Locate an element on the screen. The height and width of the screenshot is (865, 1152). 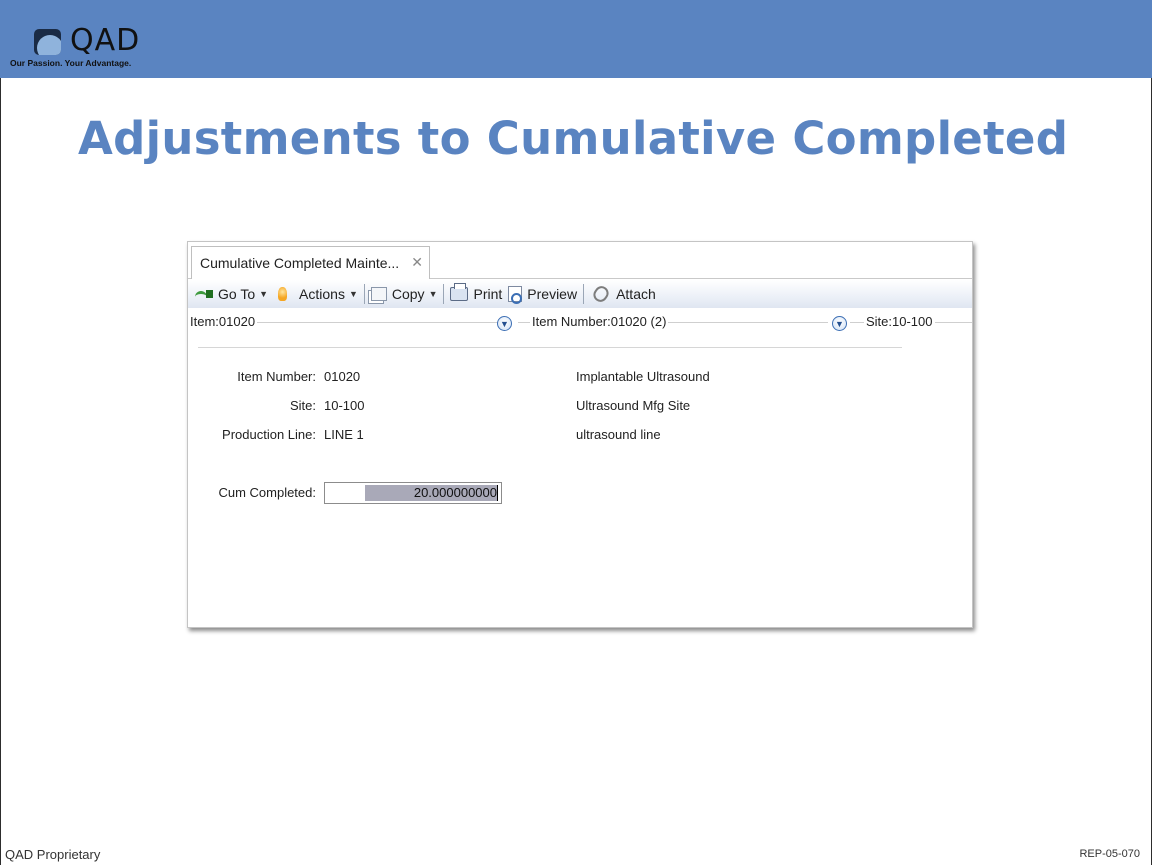
slide-title: Adjustments to Cumulative Completed is located at coordinates (573, 138).